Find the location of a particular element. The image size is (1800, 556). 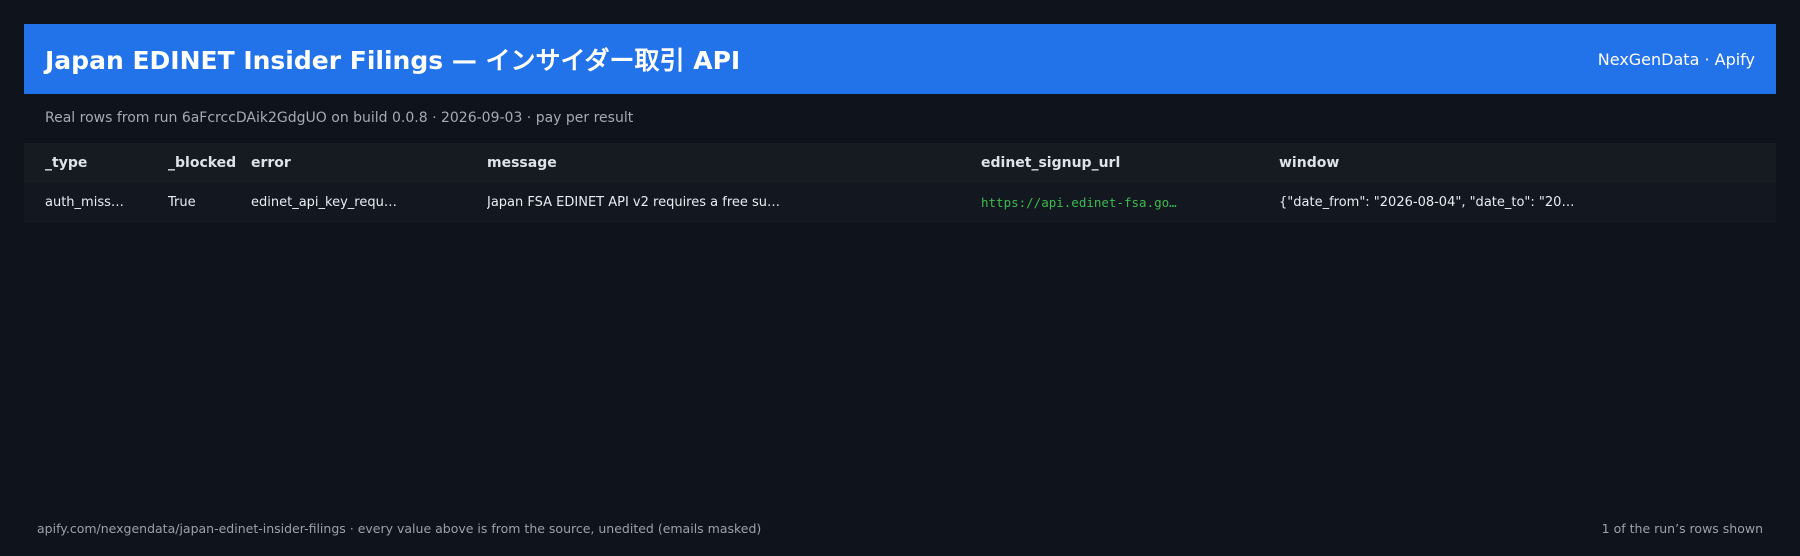

column-header-signup-url: edinet_signup_url is located at coordinates (1051, 163).